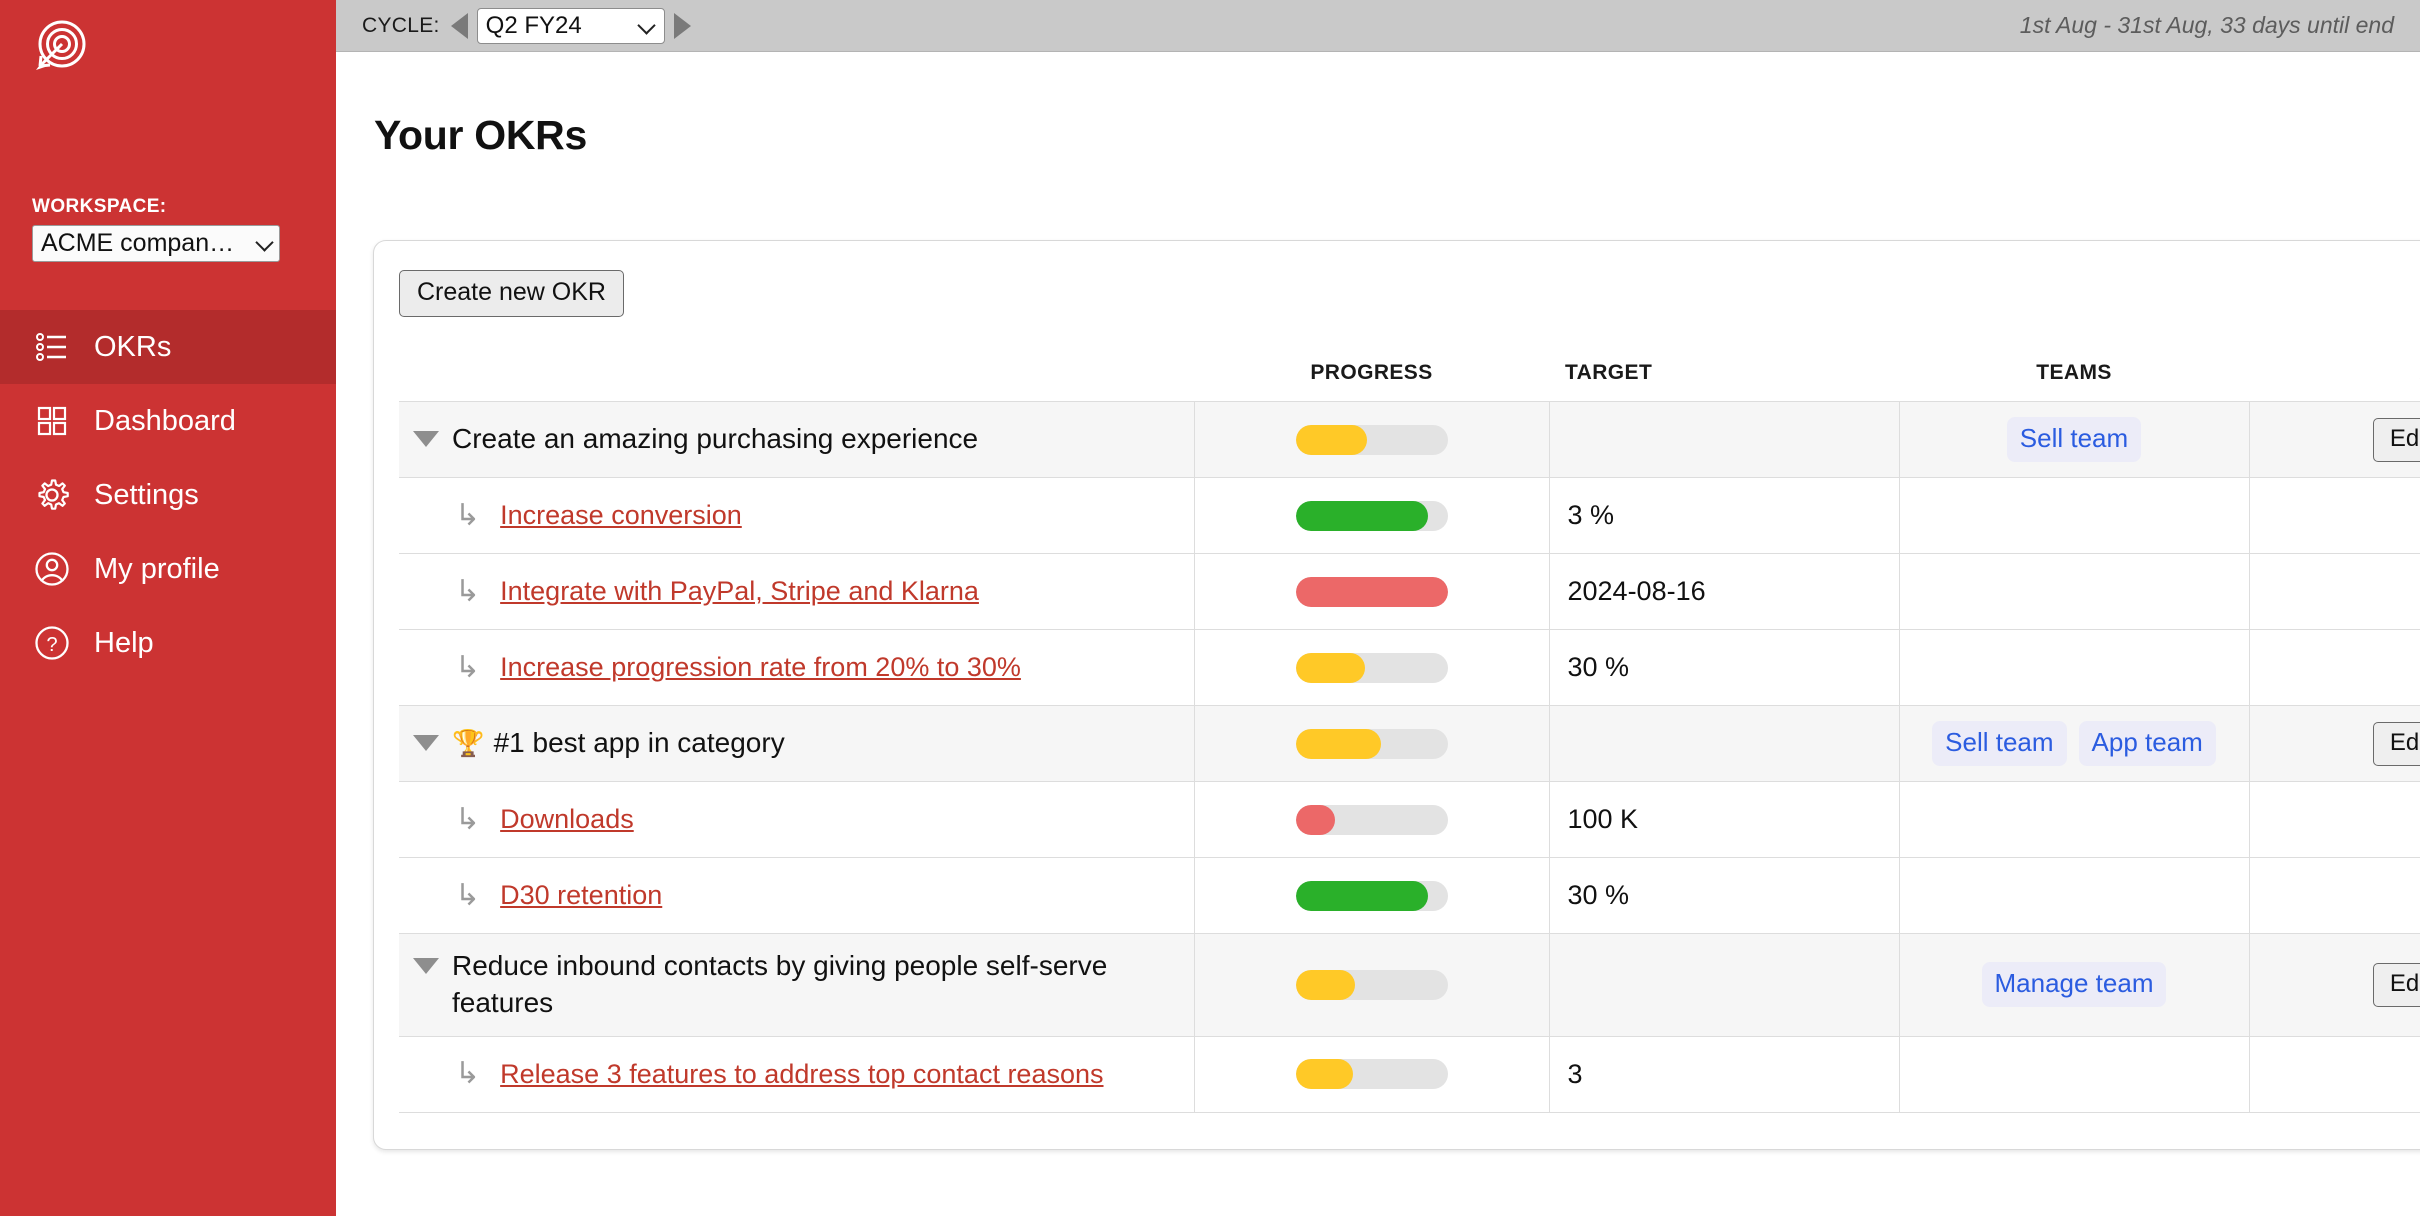  I want to click on workspace-label: WORKSPACE:, so click(99, 206).